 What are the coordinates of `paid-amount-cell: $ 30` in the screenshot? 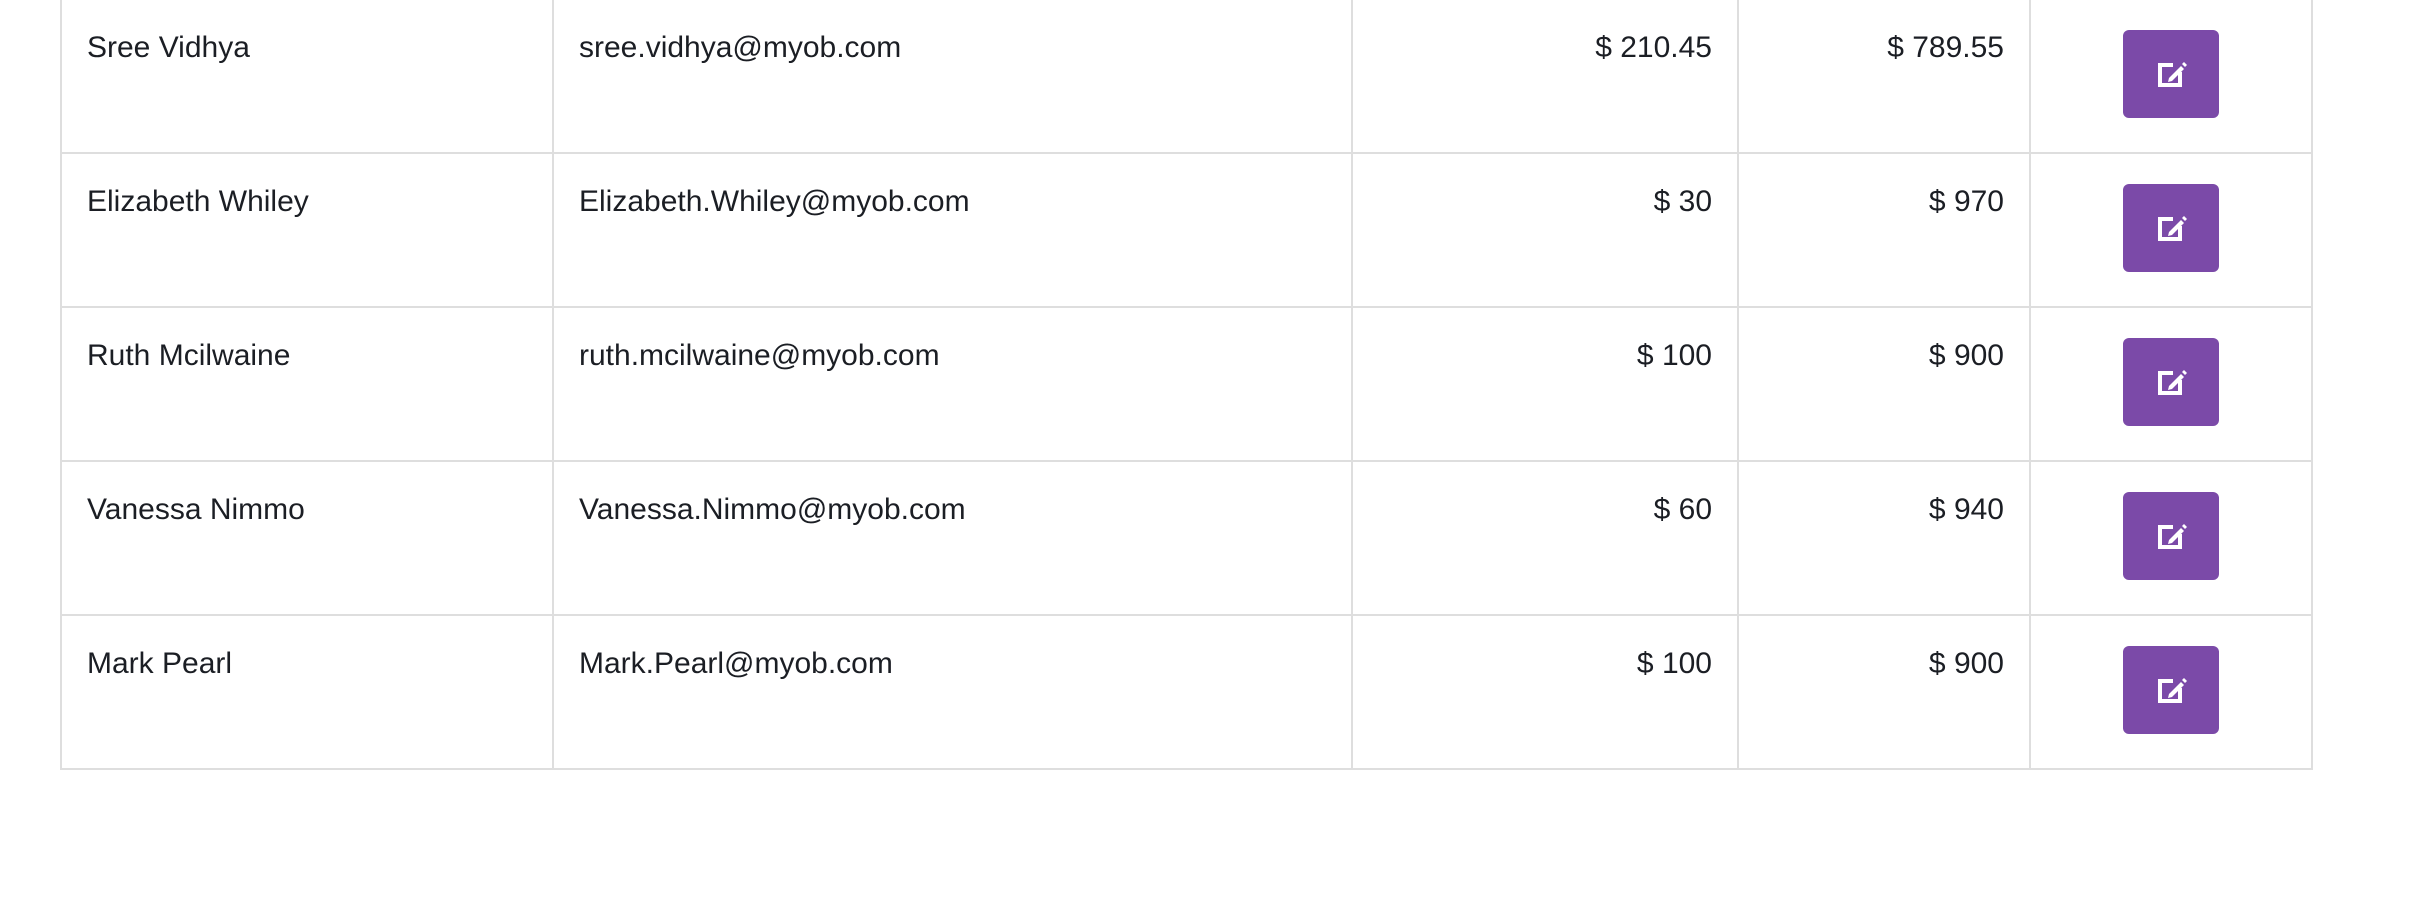 It's located at (1545, 230).